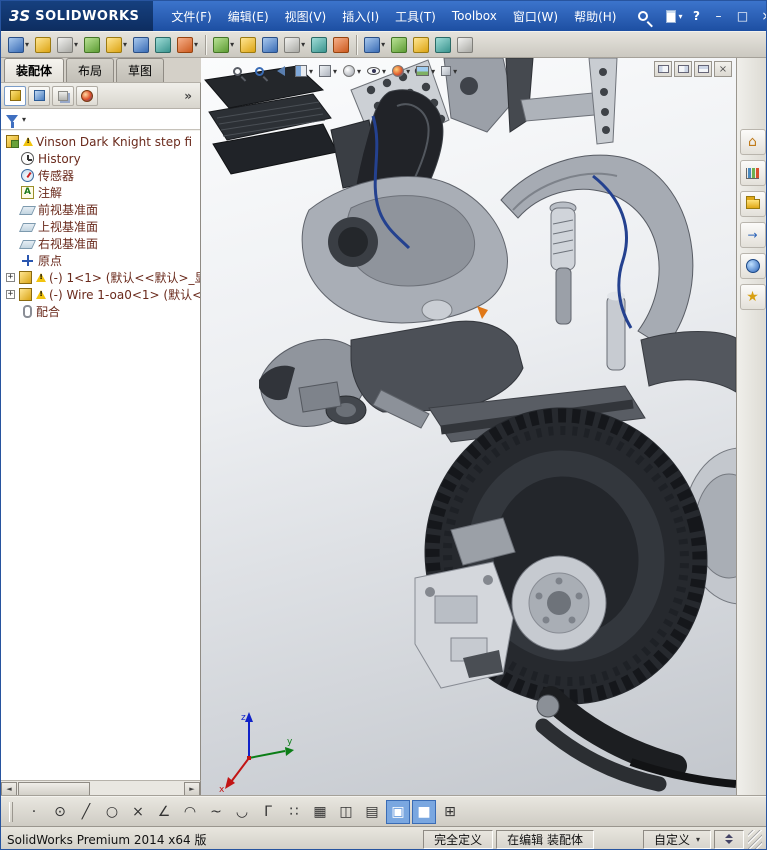  What do you see at coordinates (141, 44) in the screenshot?
I see `rotate-component-icon` at bounding box center [141, 44].